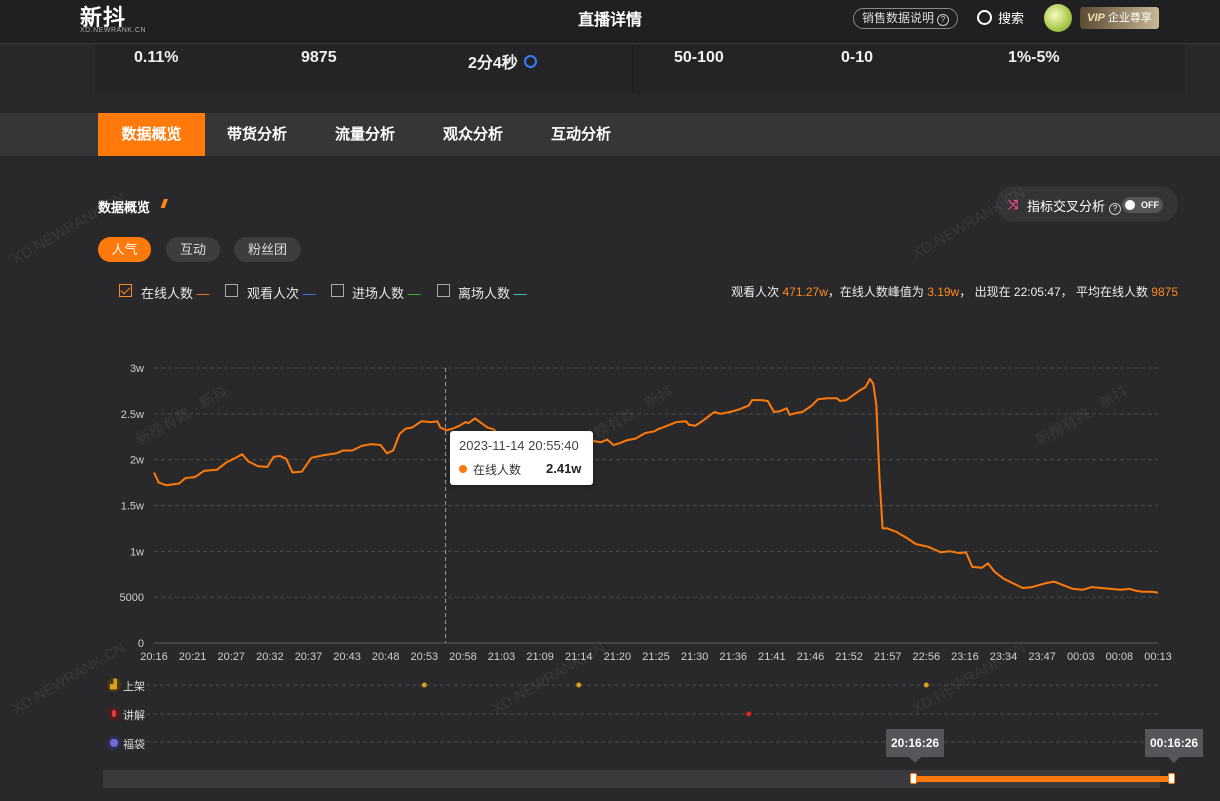  Describe the element at coordinates (463, 657) in the screenshot. I see `x-tick-label: 20:58` at that location.